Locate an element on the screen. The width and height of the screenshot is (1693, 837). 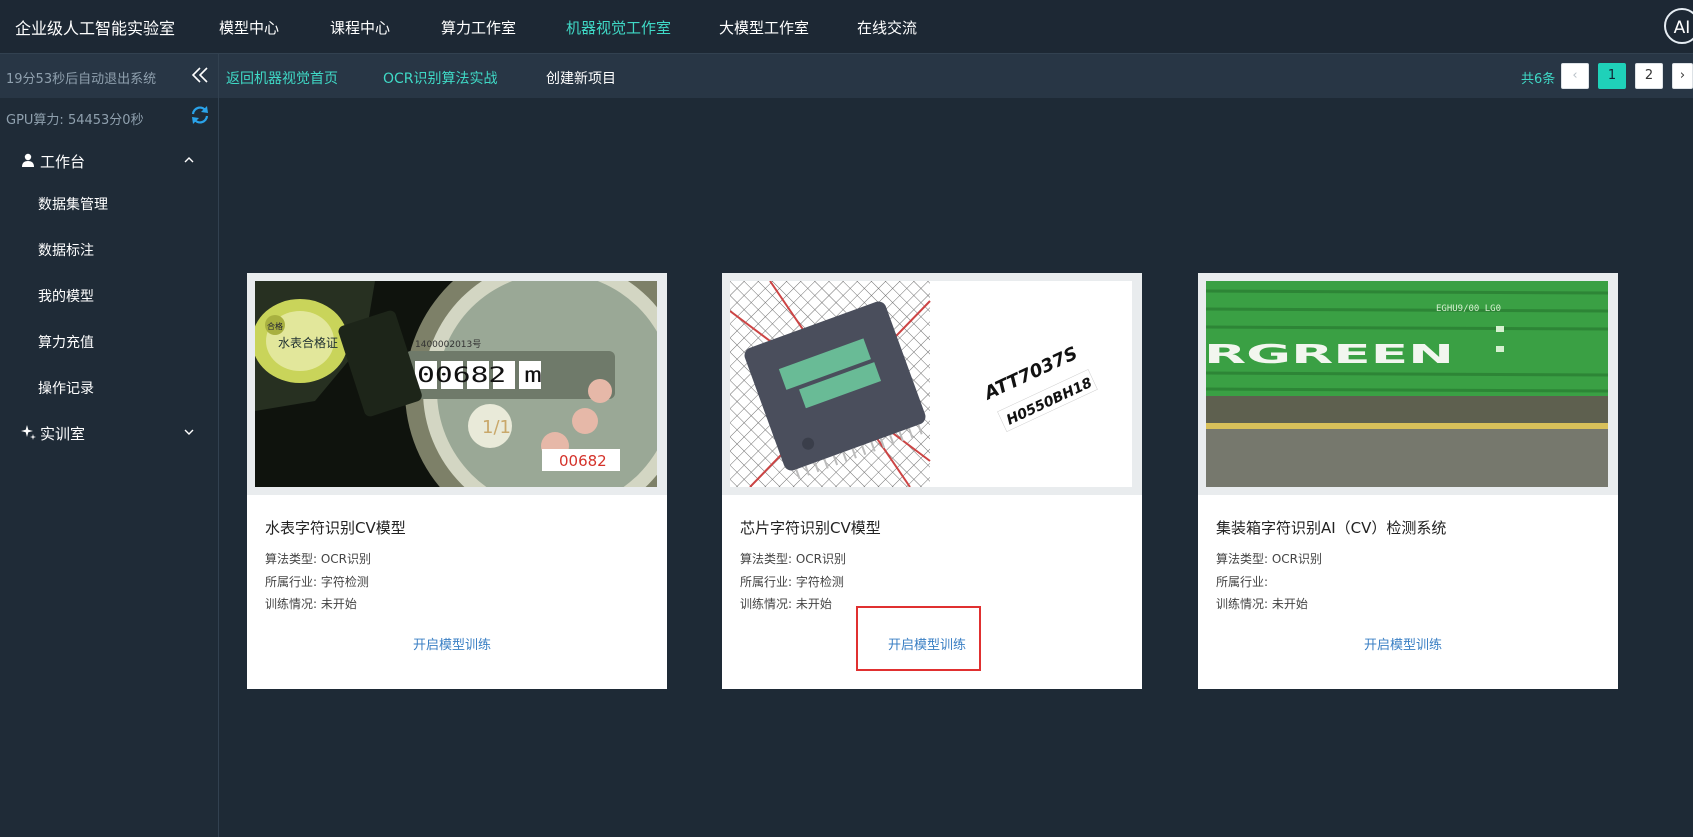
menu-group-lab: 实训室 is located at coordinates (109, 432).